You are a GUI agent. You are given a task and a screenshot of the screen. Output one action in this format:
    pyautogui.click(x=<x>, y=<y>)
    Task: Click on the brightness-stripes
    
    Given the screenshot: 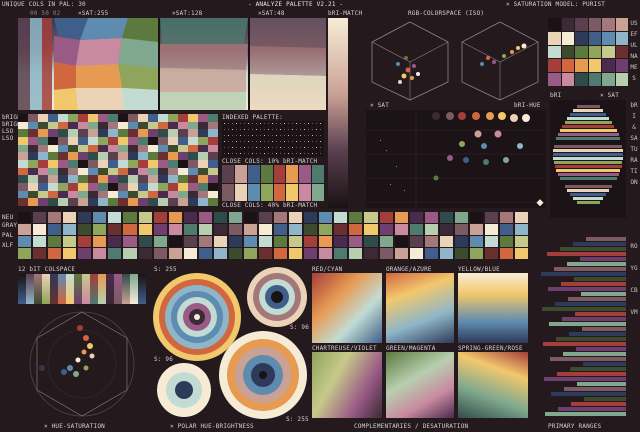 What is the action you would take?
    pyautogui.click(x=118, y=160)
    